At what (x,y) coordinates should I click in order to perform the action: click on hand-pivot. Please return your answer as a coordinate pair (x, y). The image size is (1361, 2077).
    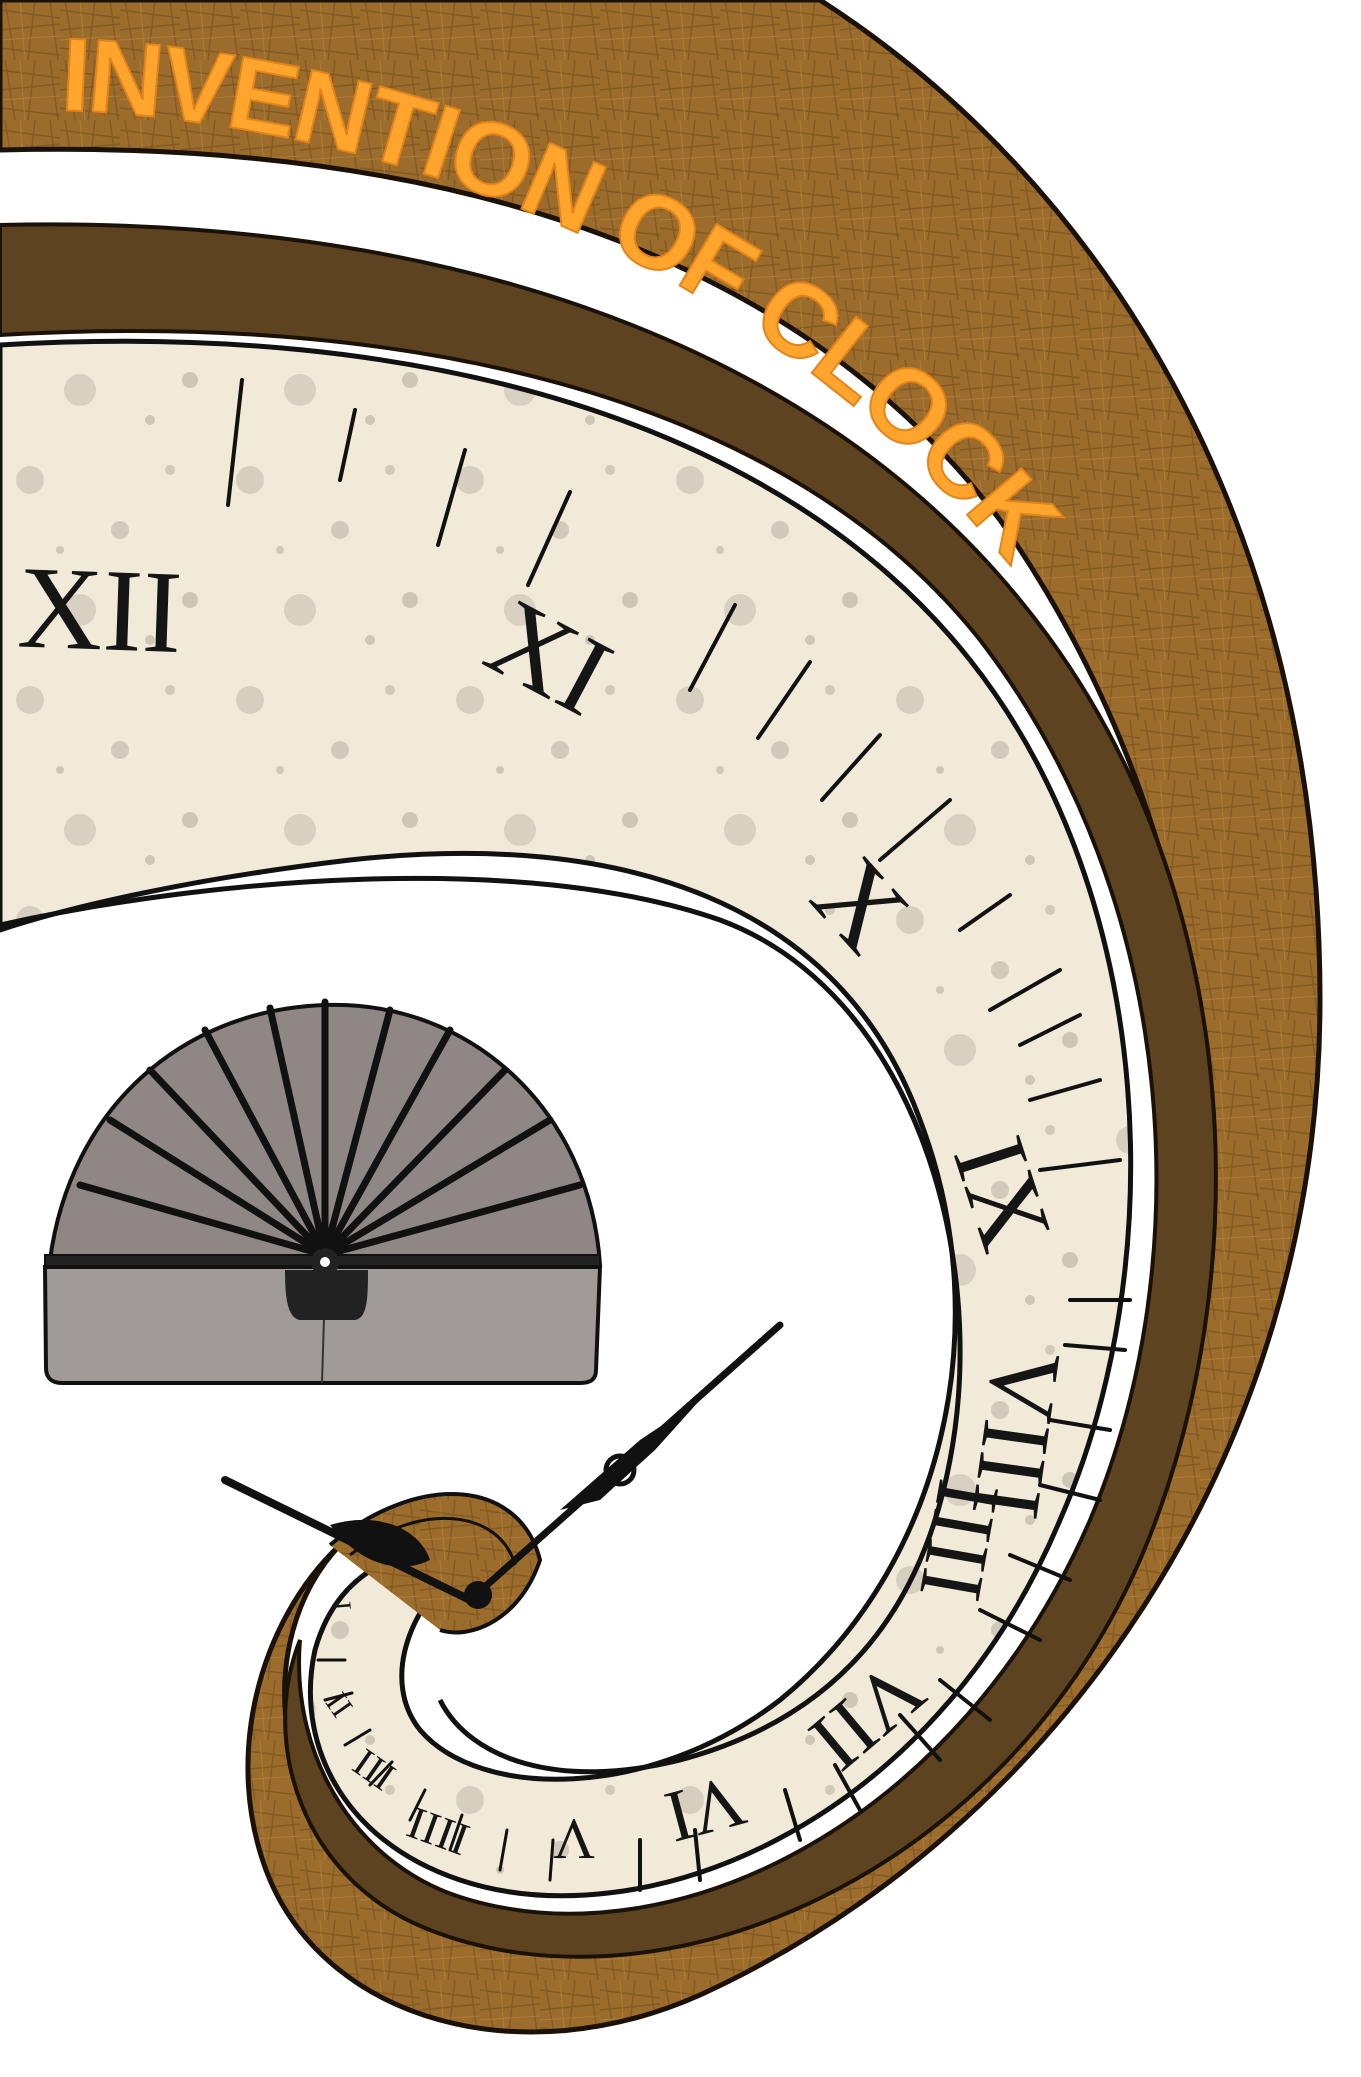
    Looking at the image, I should click on (478, 1595).